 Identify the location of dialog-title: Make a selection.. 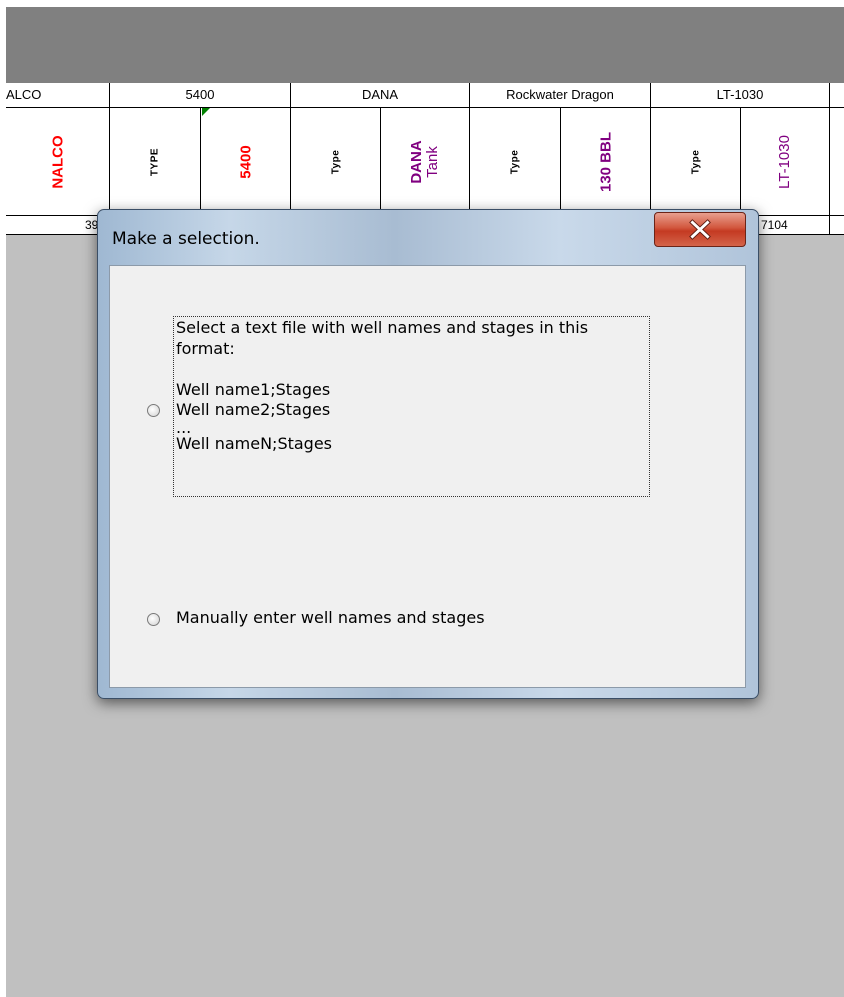
(186, 239).